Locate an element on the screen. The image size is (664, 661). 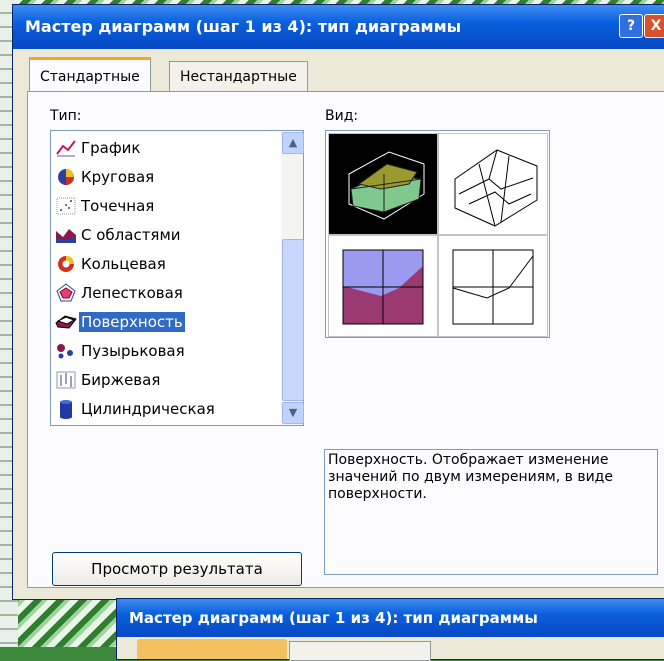
chart-type-item: Пузырьковая is located at coordinates (166, 350).